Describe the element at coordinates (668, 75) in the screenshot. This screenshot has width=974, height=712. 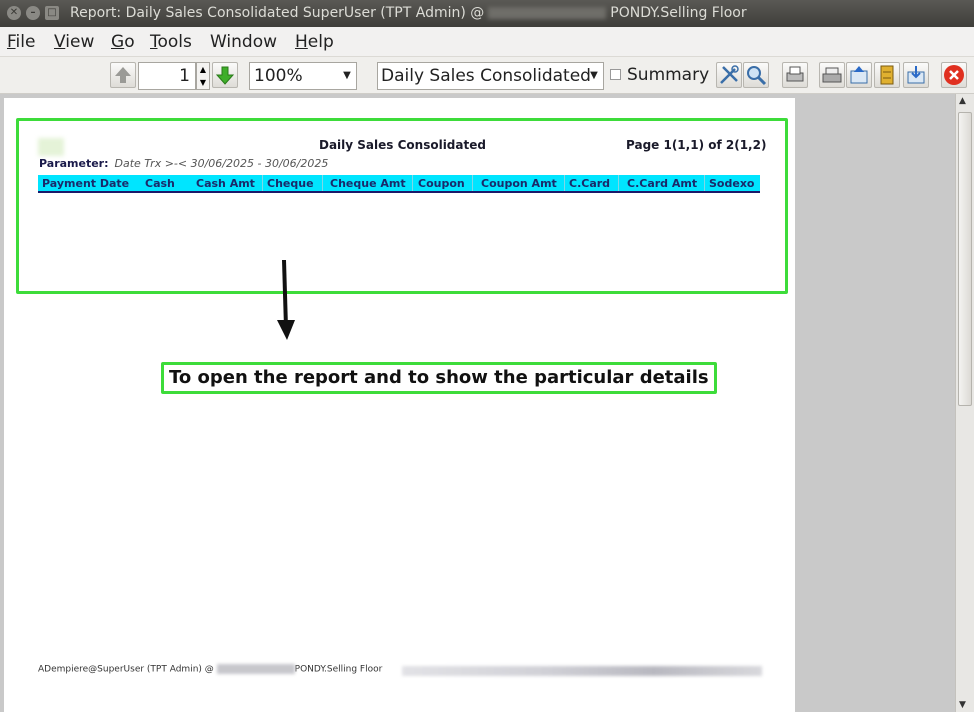
I see `summary-label: Summary` at that location.